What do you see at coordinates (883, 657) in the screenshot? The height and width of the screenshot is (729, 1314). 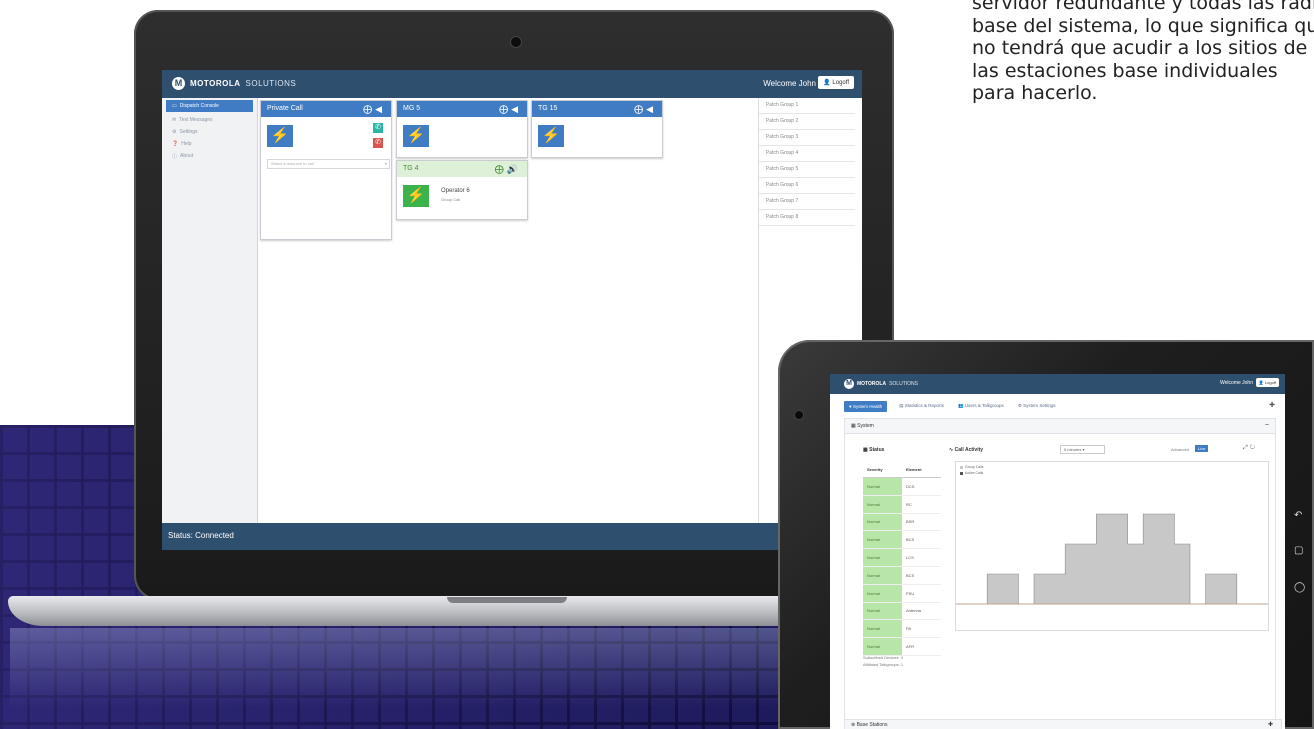 I see `subscribed-devices: Subscribed Devices: 4` at bounding box center [883, 657].